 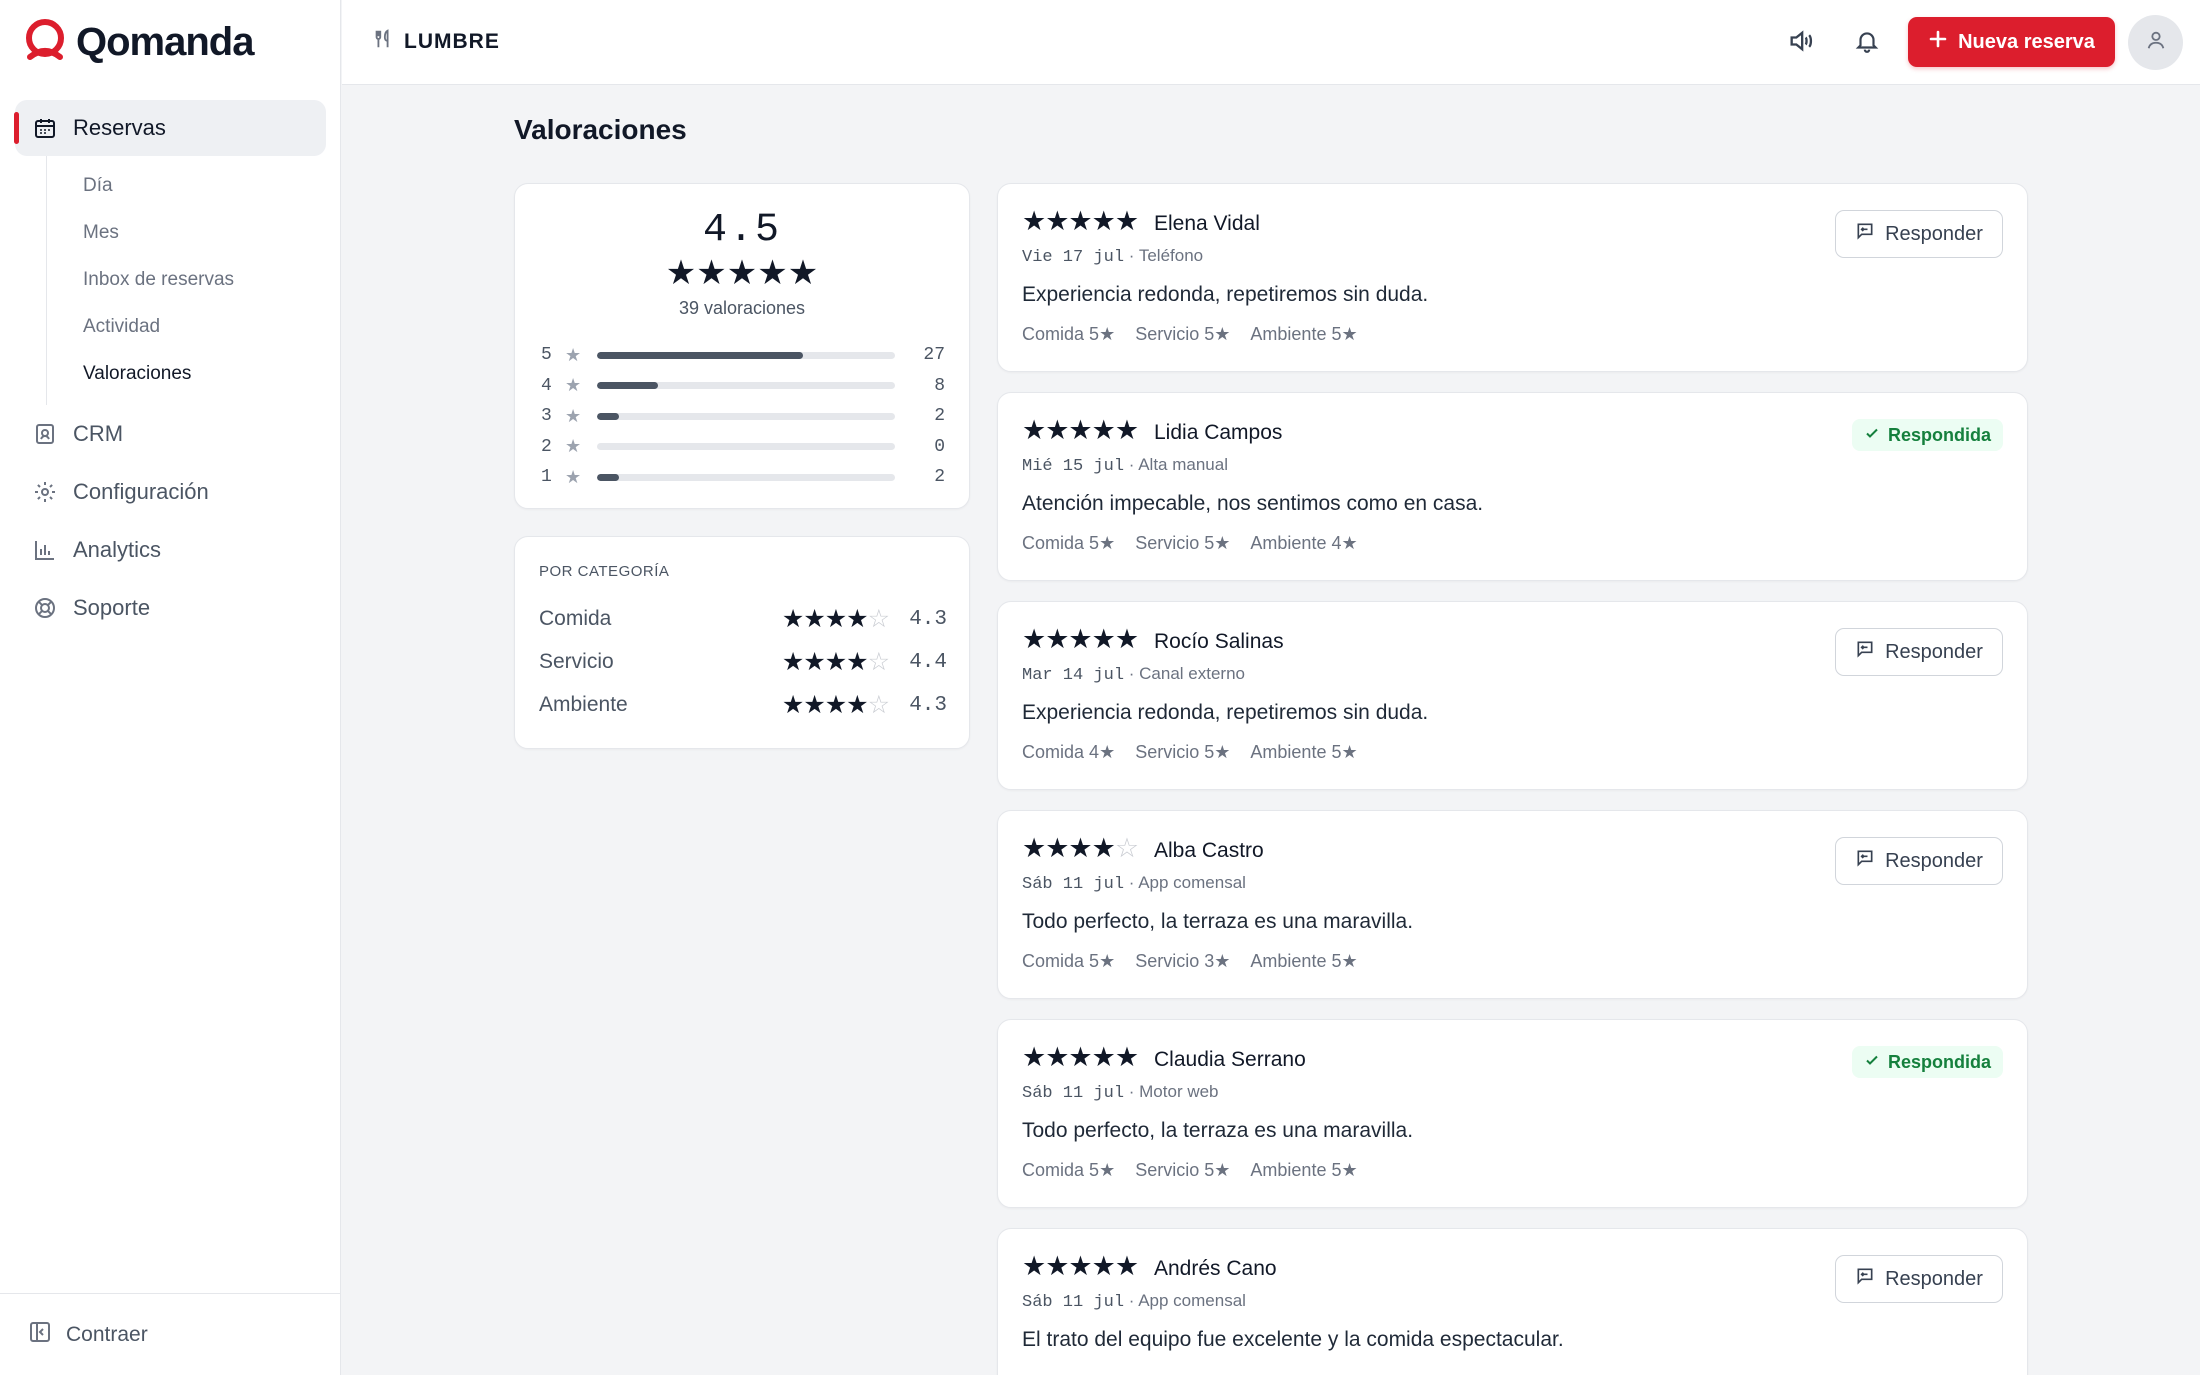 What do you see at coordinates (1867, 43) in the screenshot?
I see `notifications-button` at bounding box center [1867, 43].